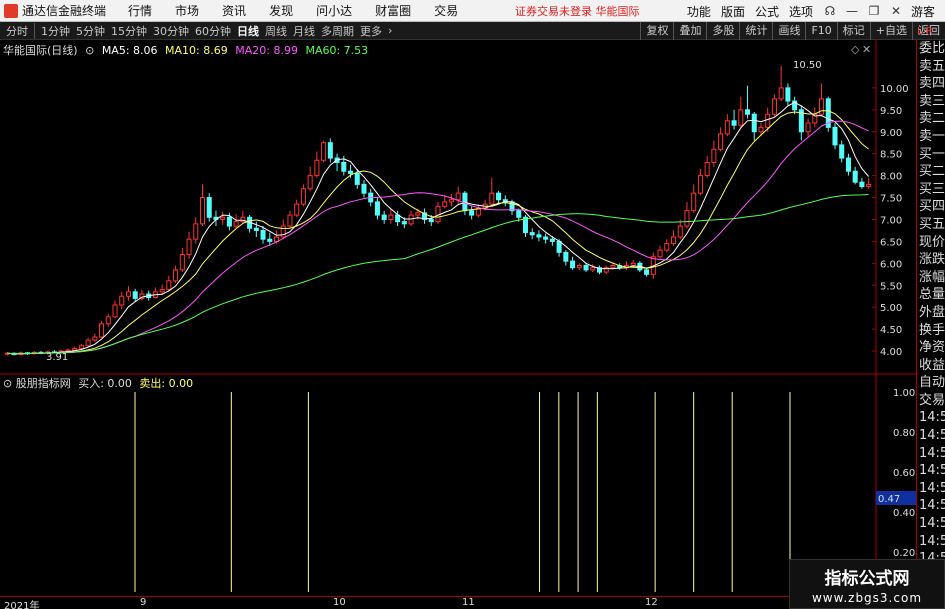  Describe the element at coordinates (577, 11) in the screenshot. I see `login-notice: 证券交易未登录 华能国际` at that location.